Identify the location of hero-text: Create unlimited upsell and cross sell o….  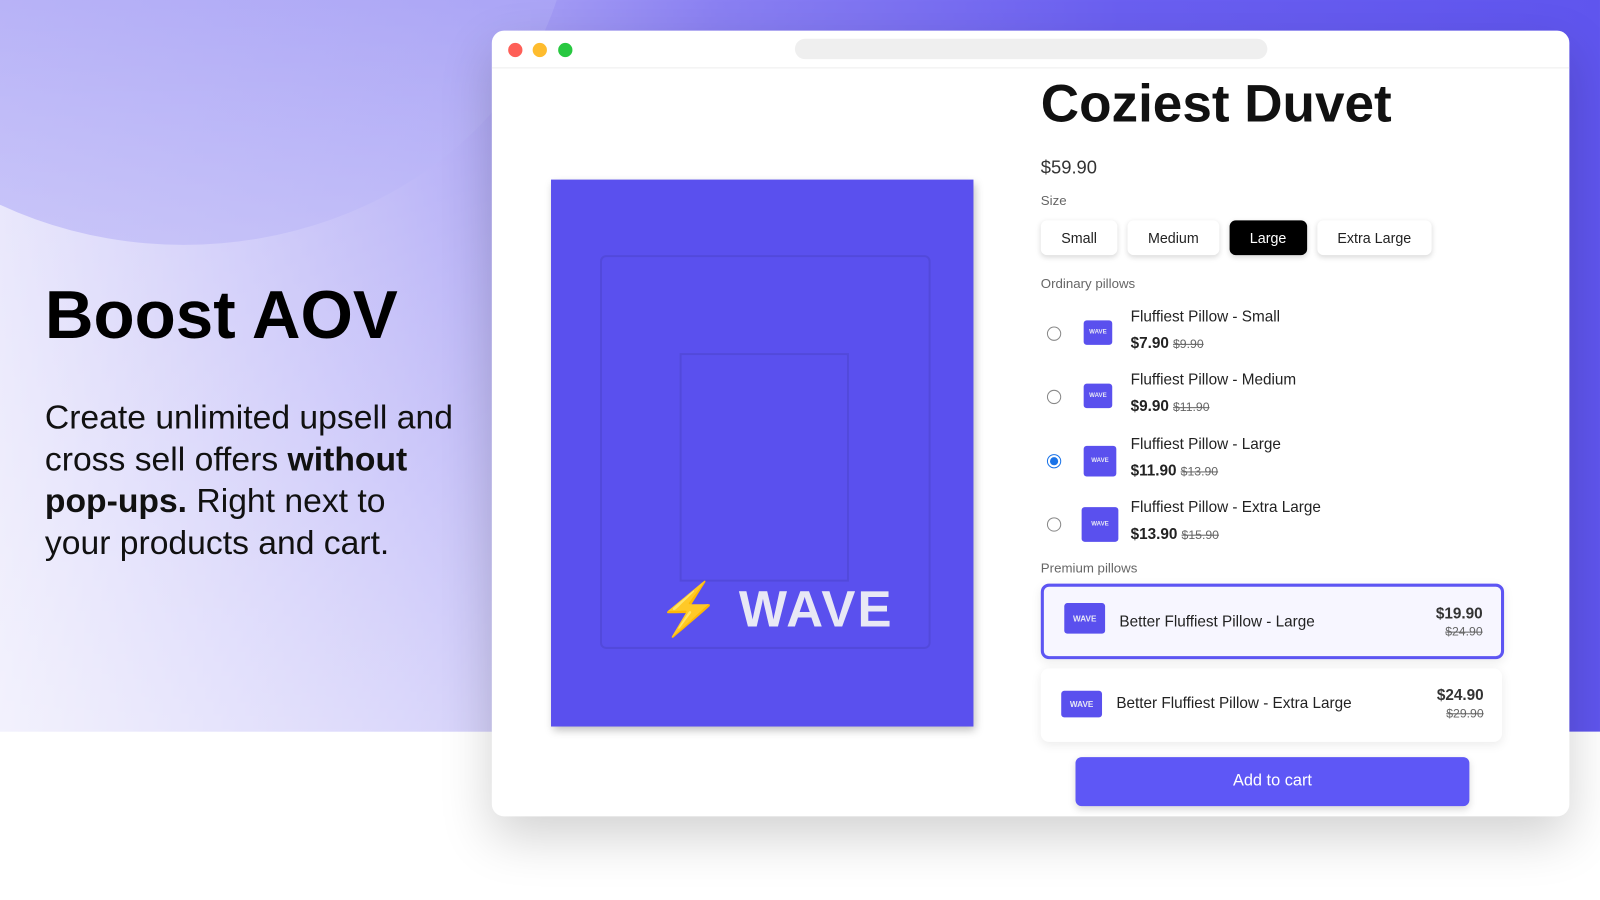
(248, 479).